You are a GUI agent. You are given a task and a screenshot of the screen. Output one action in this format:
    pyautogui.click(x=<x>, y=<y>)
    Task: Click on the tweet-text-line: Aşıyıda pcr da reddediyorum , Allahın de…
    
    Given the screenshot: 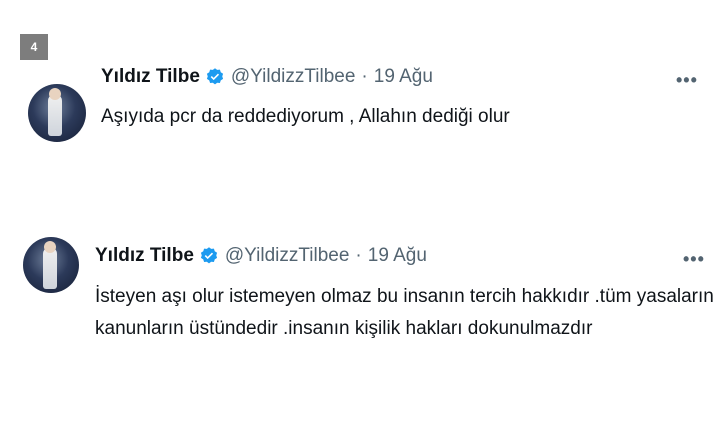 What is the action you would take?
    pyautogui.click(x=305, y=116)
    